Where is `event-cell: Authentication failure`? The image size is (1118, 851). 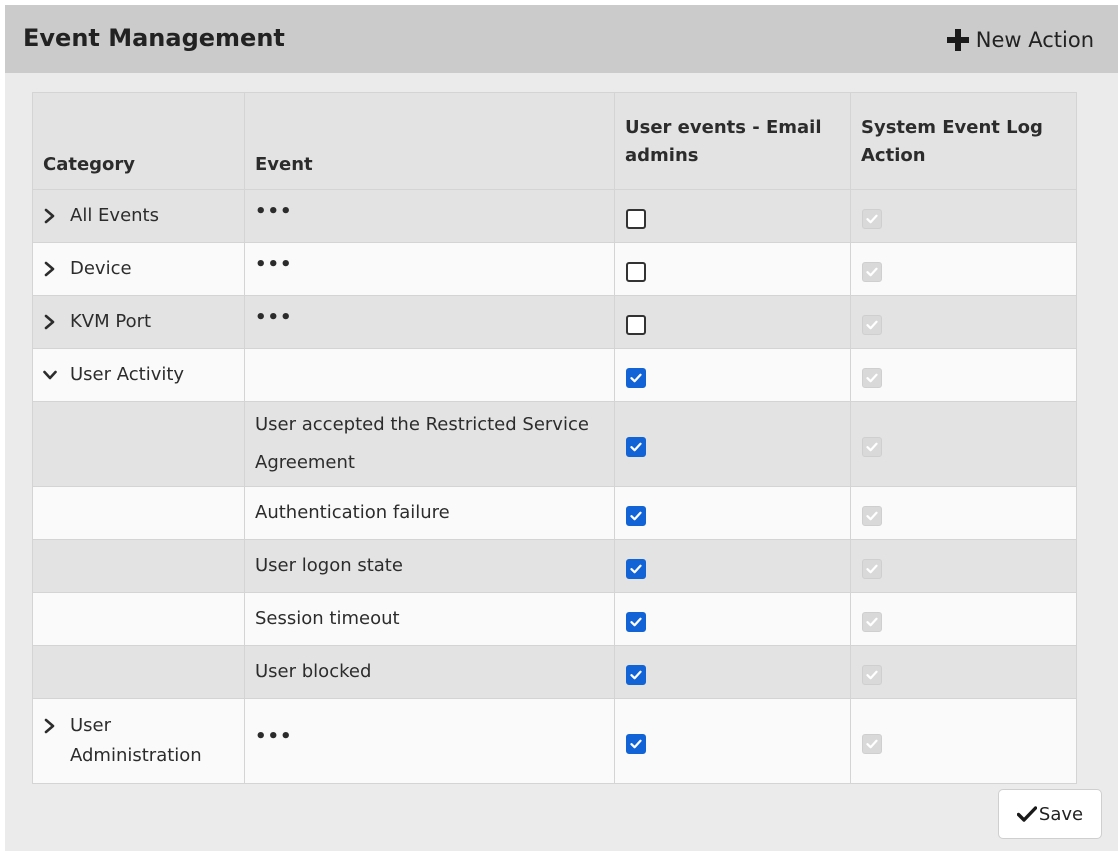
event-cell: Authentication failure is located at coordinates (429, 513).